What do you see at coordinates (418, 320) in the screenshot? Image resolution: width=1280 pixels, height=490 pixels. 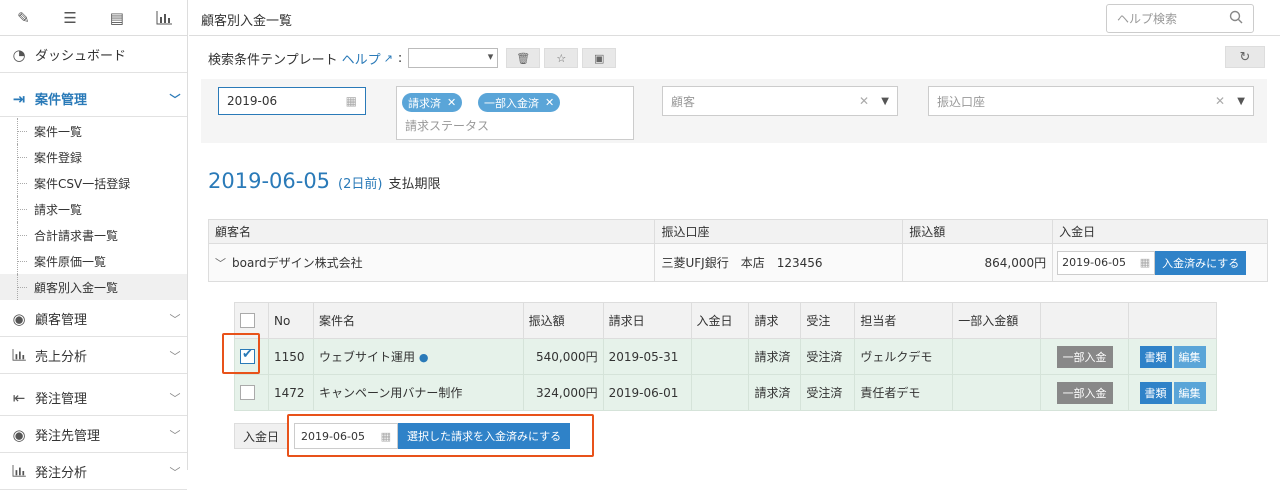 I see `col-header: 案件名` at bounding box center [418, 320].